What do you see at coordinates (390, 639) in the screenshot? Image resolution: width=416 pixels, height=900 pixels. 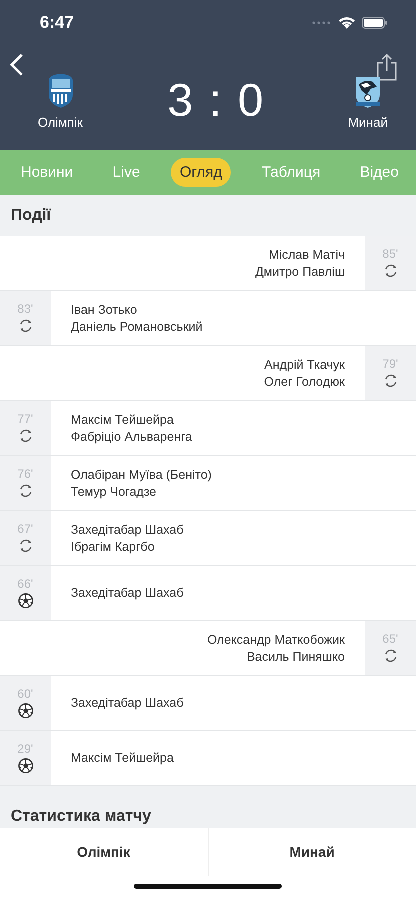 I see `minute-label: 65'` at bounding box center [390, 639].